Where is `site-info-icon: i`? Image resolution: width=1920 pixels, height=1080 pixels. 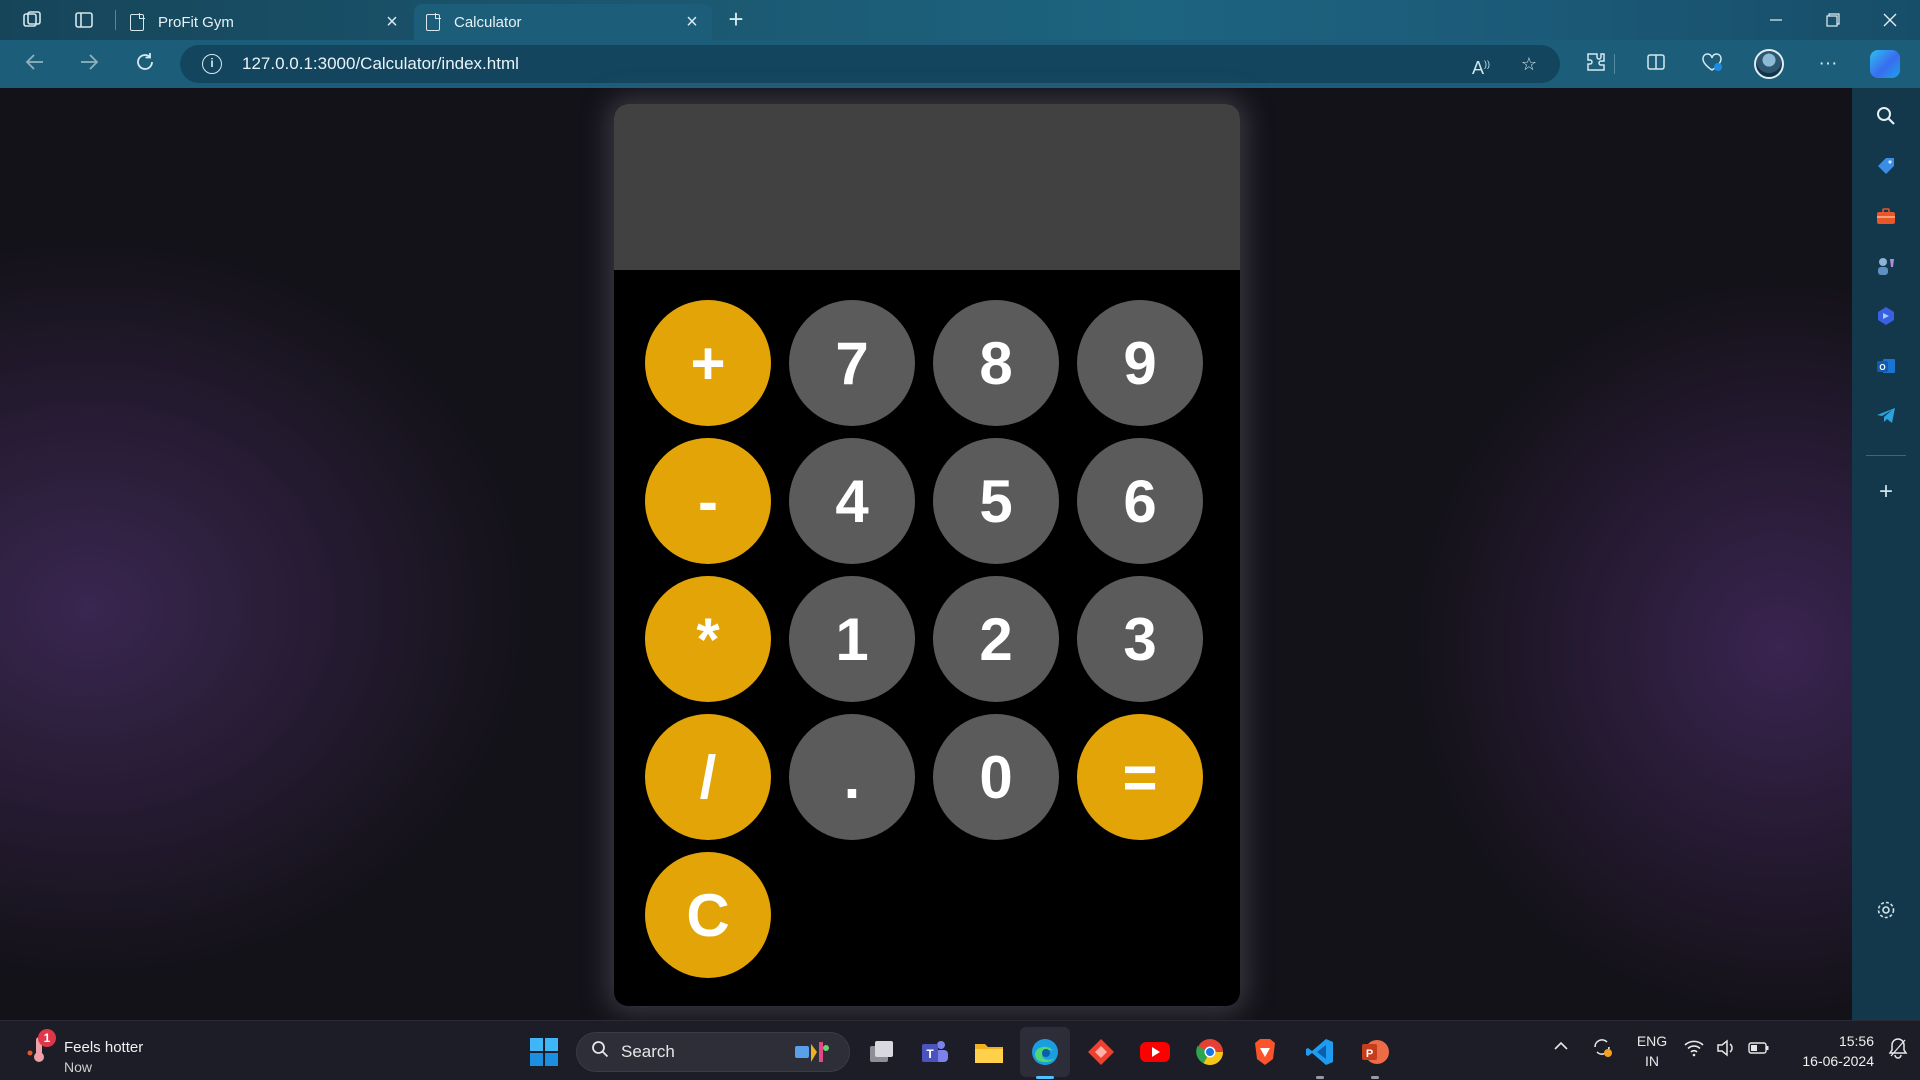 site-info-icon: i is located at coordinates (212, 64).